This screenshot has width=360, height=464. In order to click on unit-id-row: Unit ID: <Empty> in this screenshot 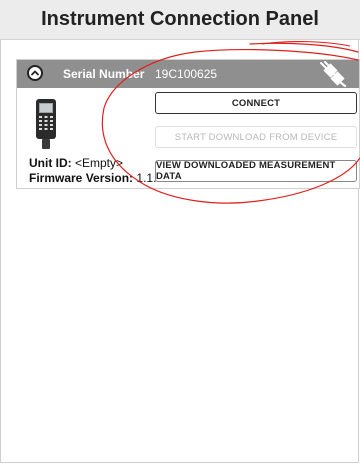, I will do `click(76, 163)`.